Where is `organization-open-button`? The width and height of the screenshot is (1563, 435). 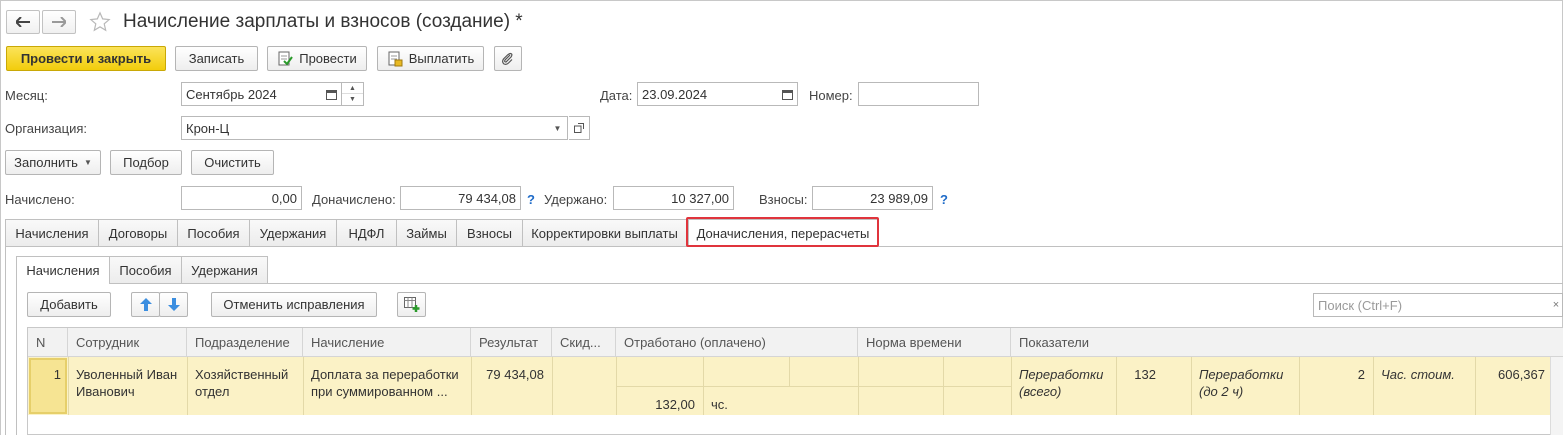 organization-open-button is located at coordinates (579, 128).